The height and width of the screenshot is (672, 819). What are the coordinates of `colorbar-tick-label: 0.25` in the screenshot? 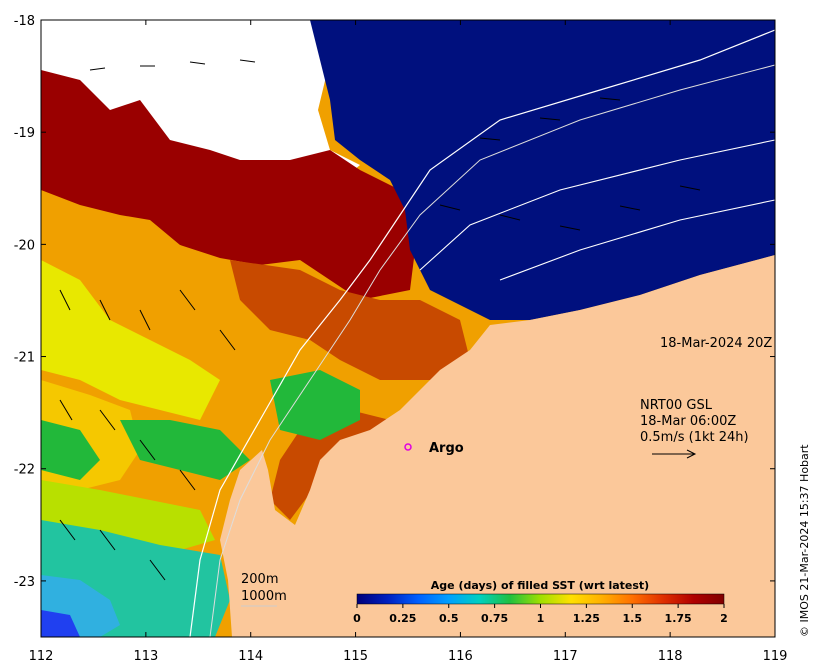 It's located at (402, 618).